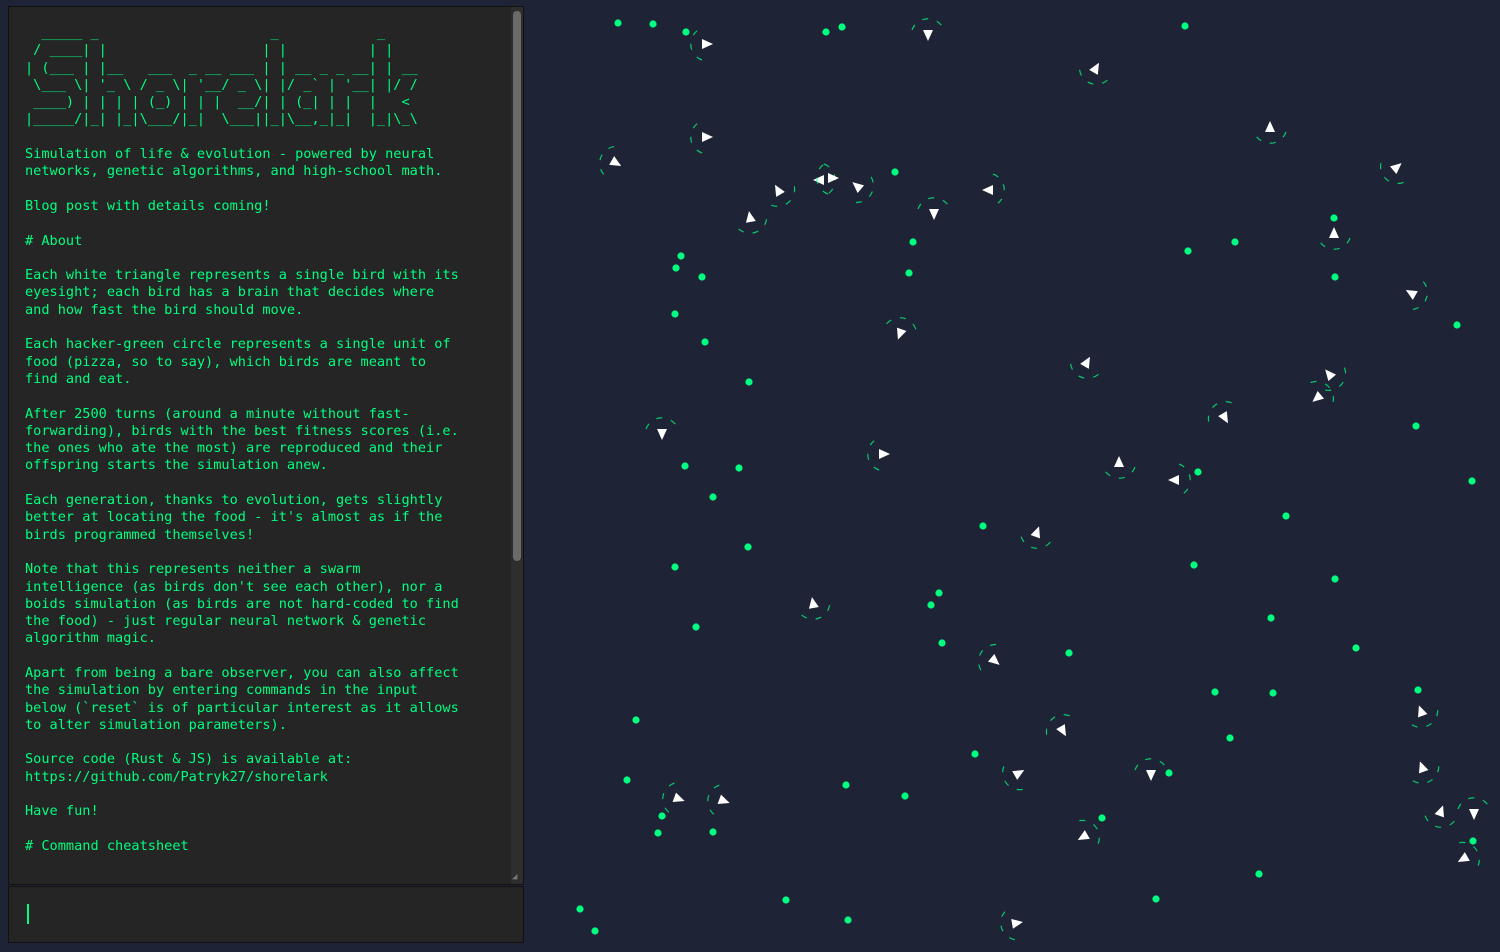 The height and width of the screenshot is (952, 1500). I want to click on scrollbar, so click(517, 445).